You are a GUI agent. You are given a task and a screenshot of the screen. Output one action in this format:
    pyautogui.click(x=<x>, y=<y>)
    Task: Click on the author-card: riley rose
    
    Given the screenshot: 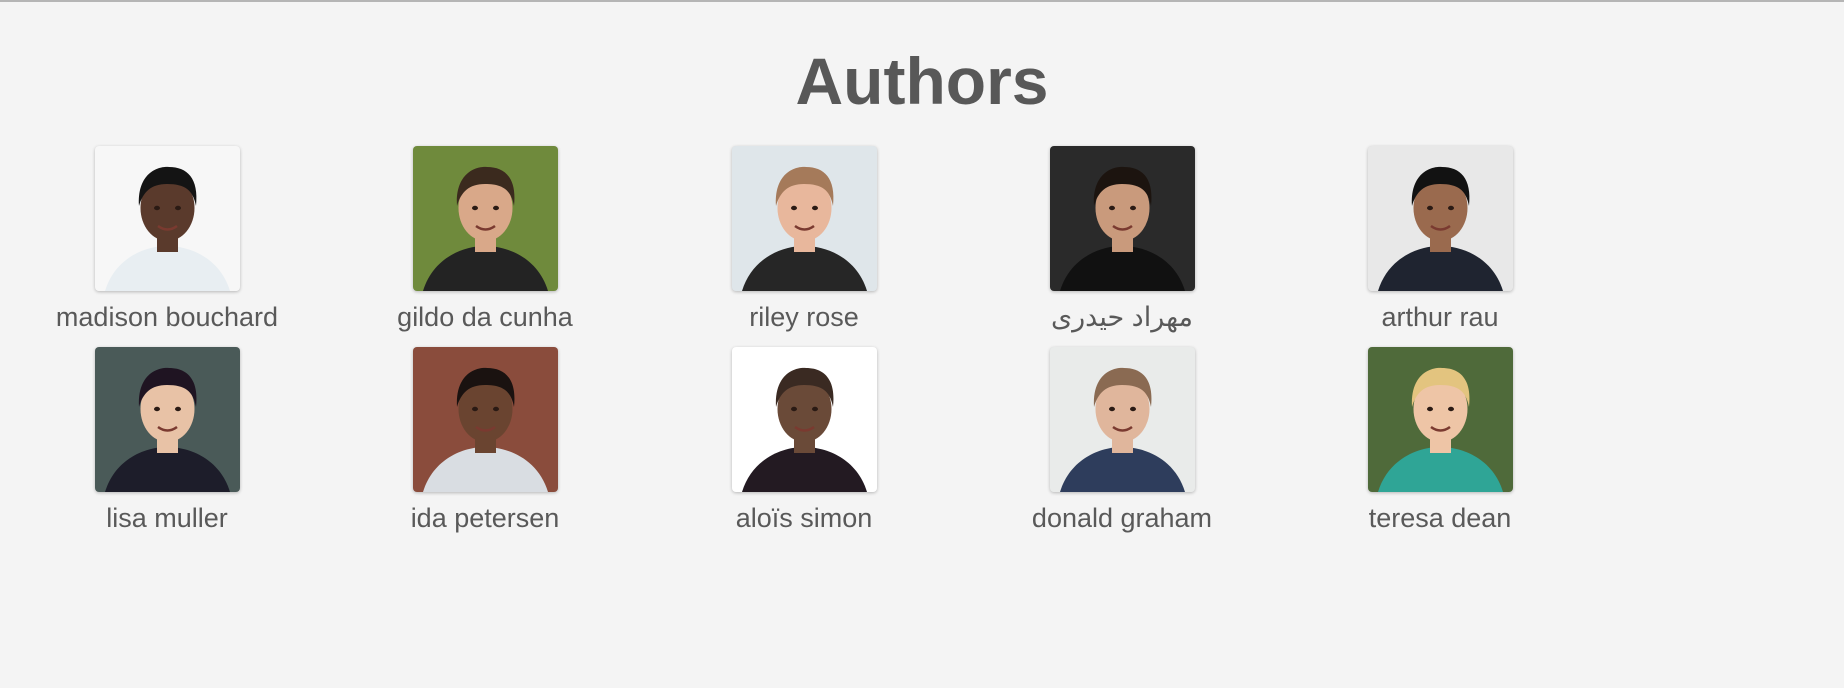 What is the action you would take?
    pyautogui.click(x=804, y=239)
    